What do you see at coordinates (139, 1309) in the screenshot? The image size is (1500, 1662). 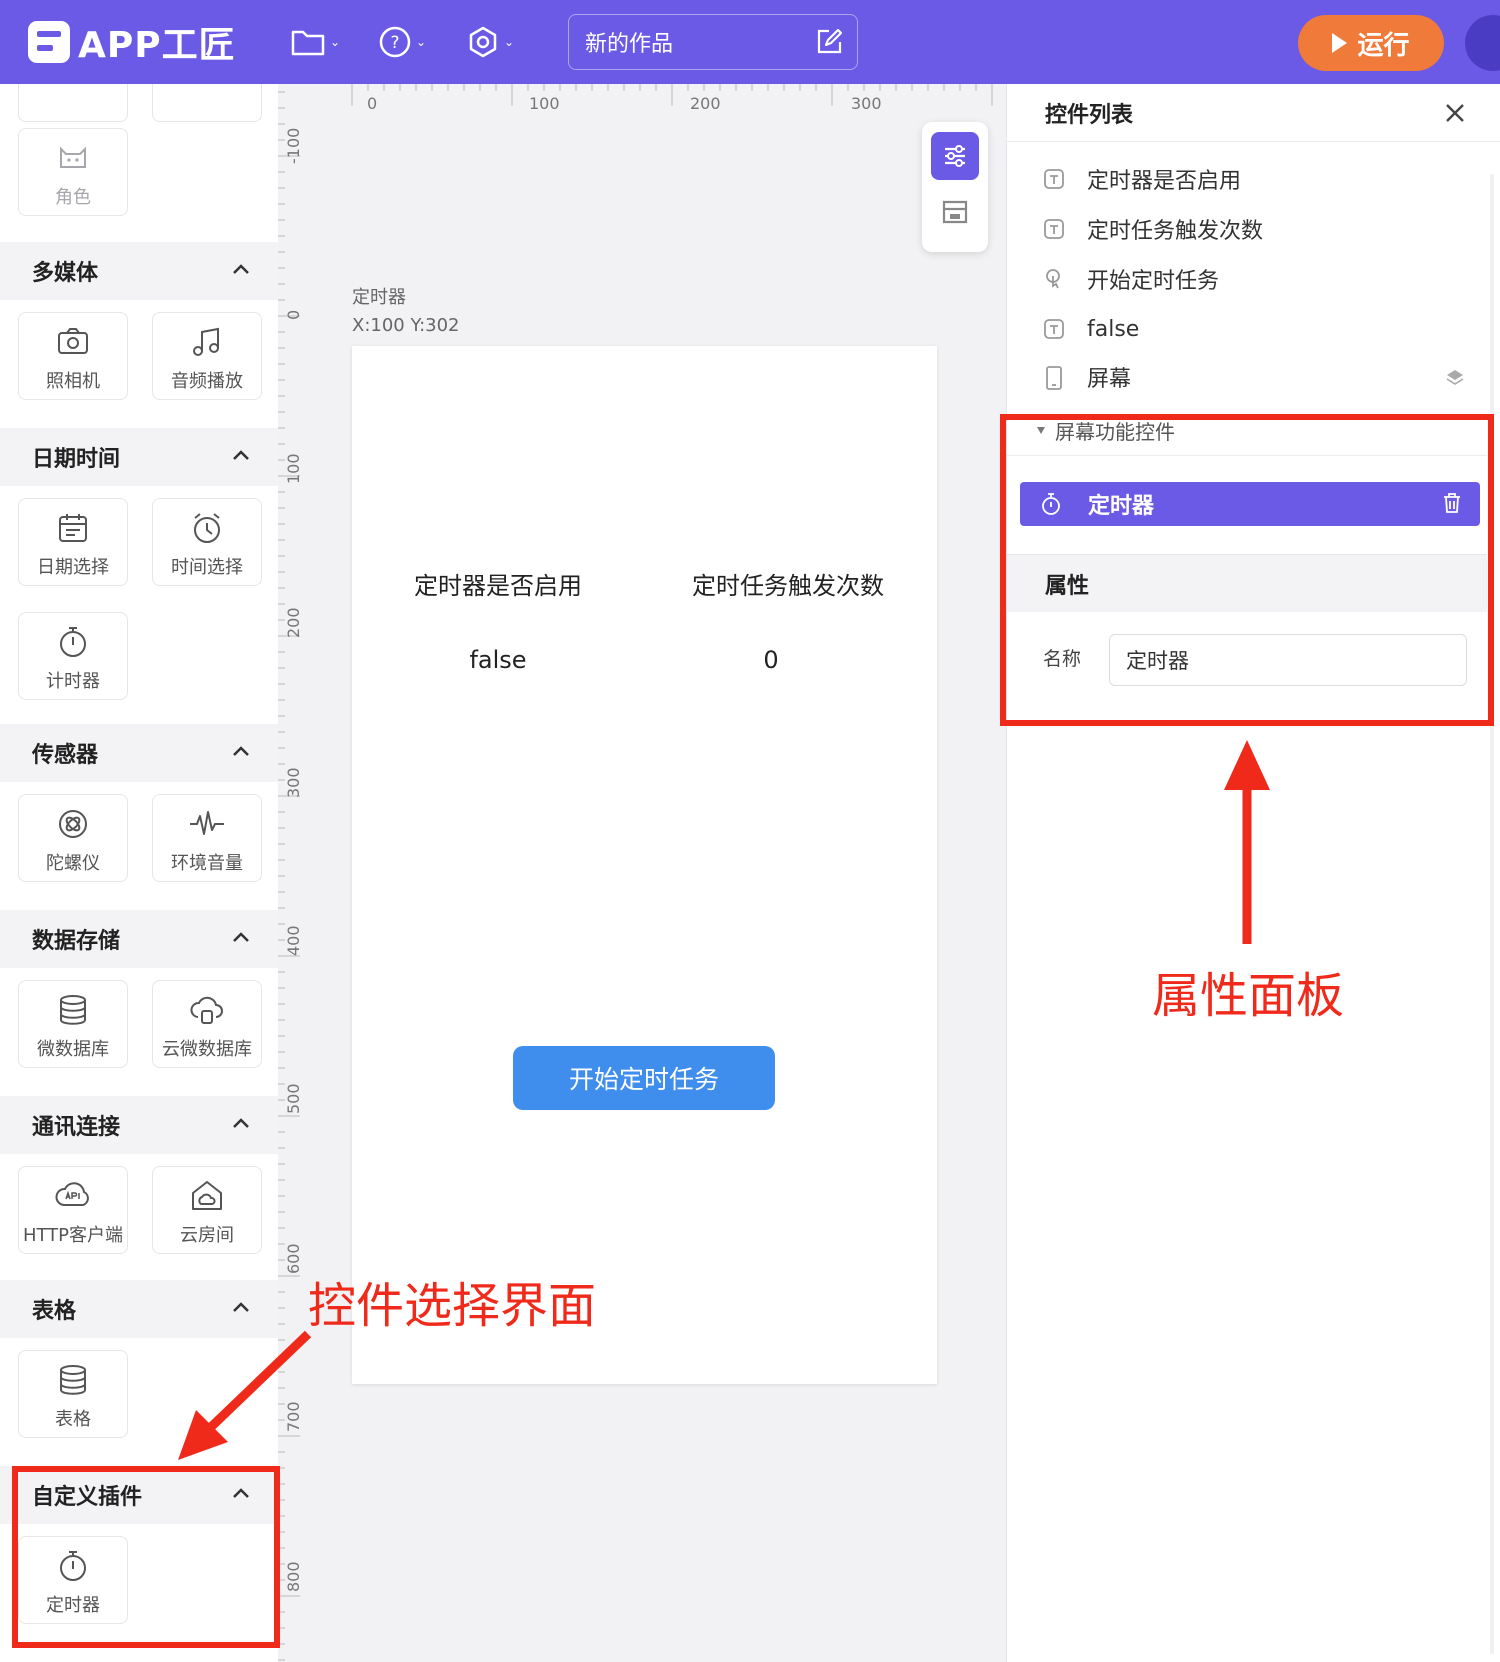 I see `category-table: 表格` at bounding box center [139, 1309].